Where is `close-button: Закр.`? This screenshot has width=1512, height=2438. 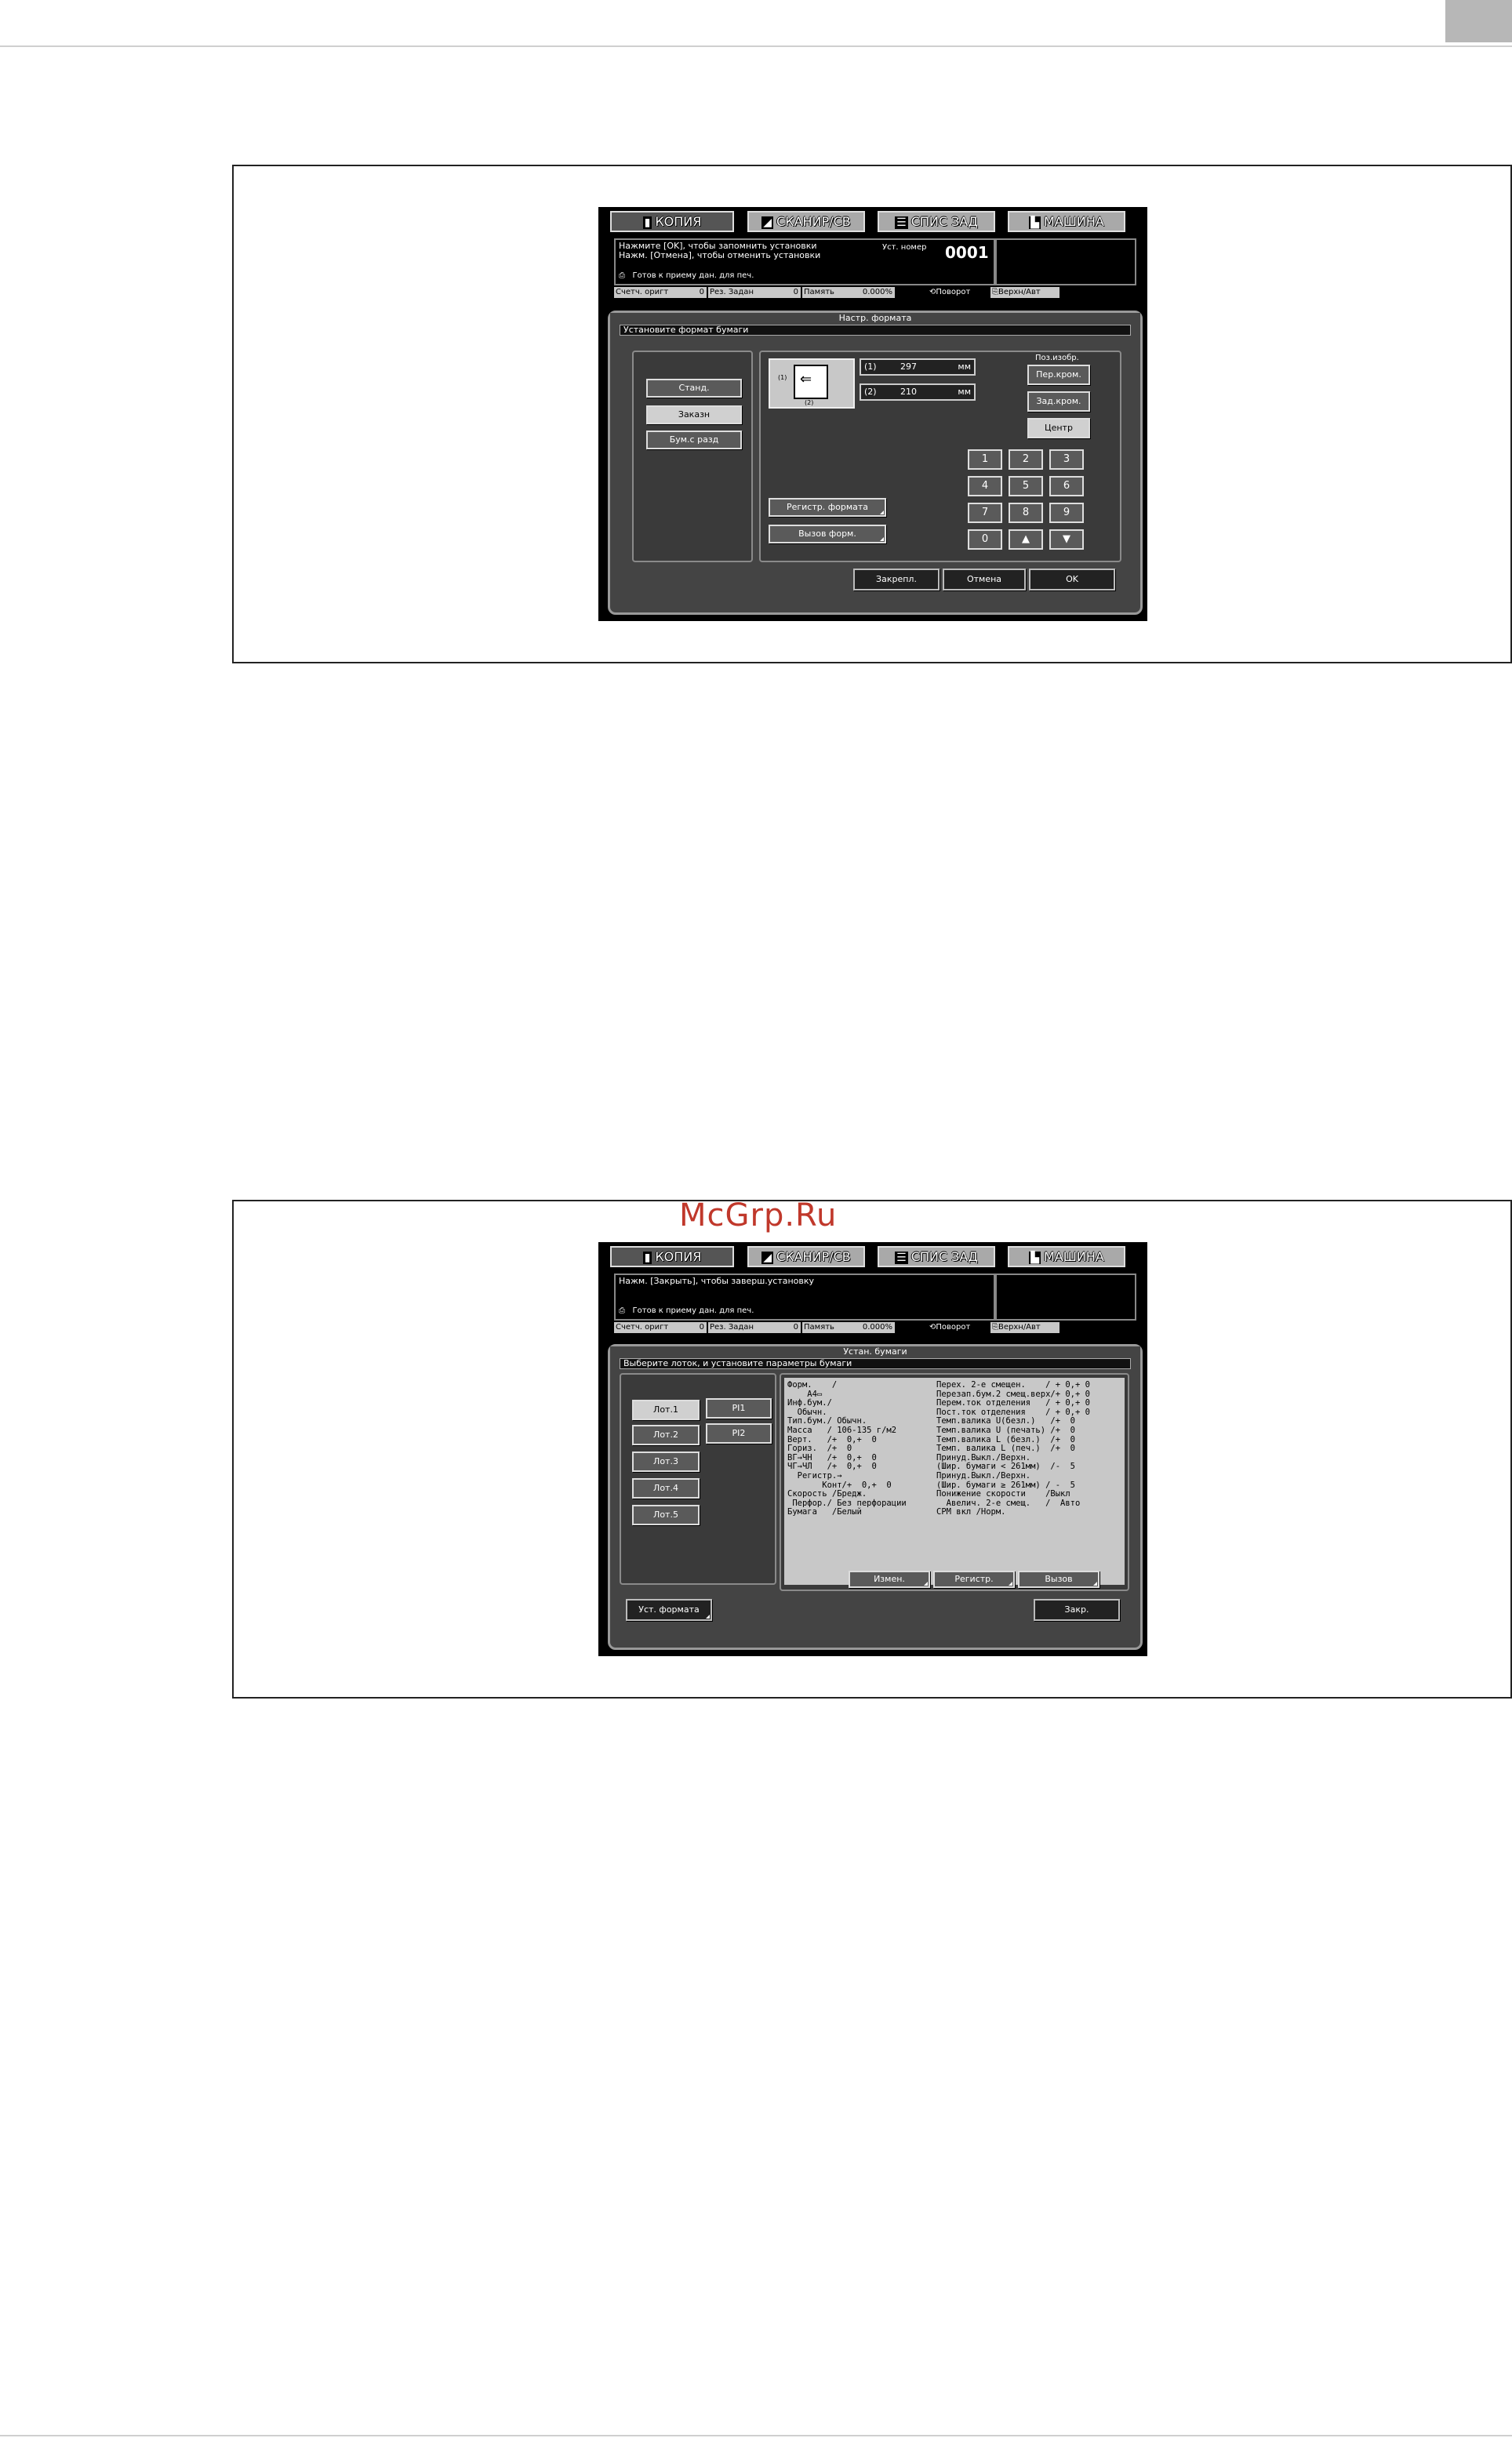 close-button: Закр. is located at coordinates (1077, 1610).